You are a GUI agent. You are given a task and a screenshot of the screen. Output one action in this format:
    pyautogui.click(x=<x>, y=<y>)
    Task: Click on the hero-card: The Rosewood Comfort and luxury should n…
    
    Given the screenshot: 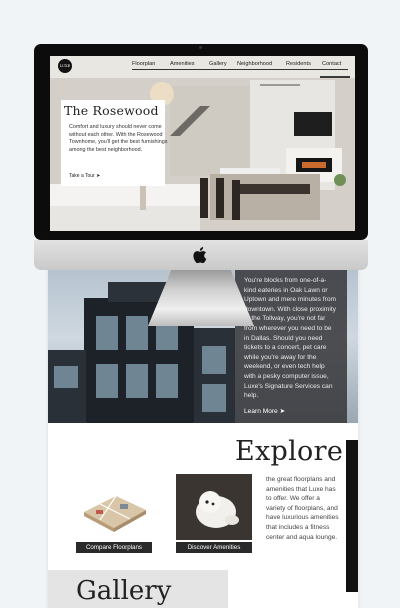 What is the action you would take?
    pyautogui.click(x=114, y=143)
    